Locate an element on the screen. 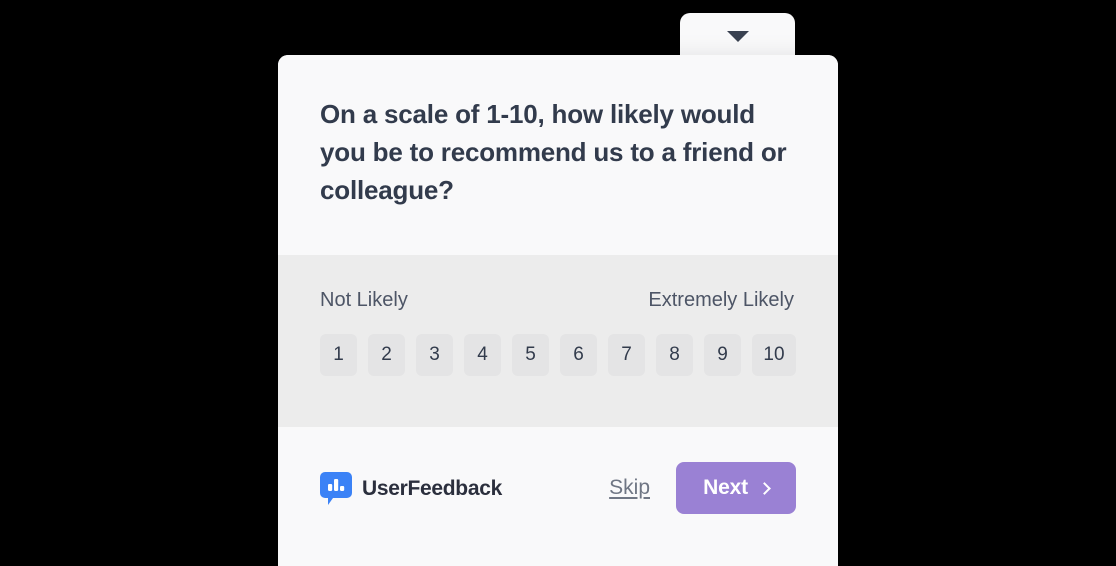  scale-labels: Not Likely Extremely Likely is located at coordinates (558, 300).